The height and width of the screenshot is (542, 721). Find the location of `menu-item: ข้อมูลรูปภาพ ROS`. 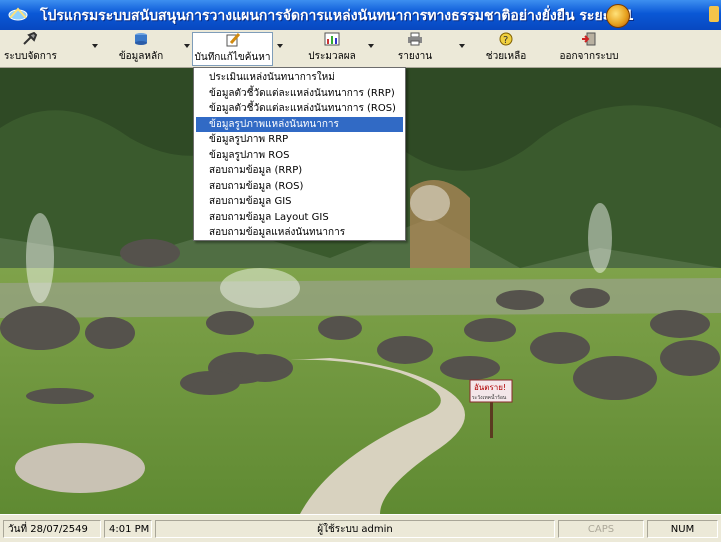

menu-item: ข้อมูลรูปภาพ ROS is located at coordinates (299, 156).